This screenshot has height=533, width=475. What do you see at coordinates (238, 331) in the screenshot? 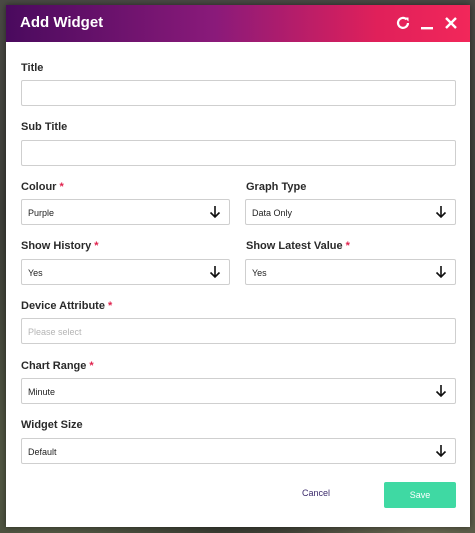
I see `device-attribute-select: Please select` at bounding box center [238, 331].